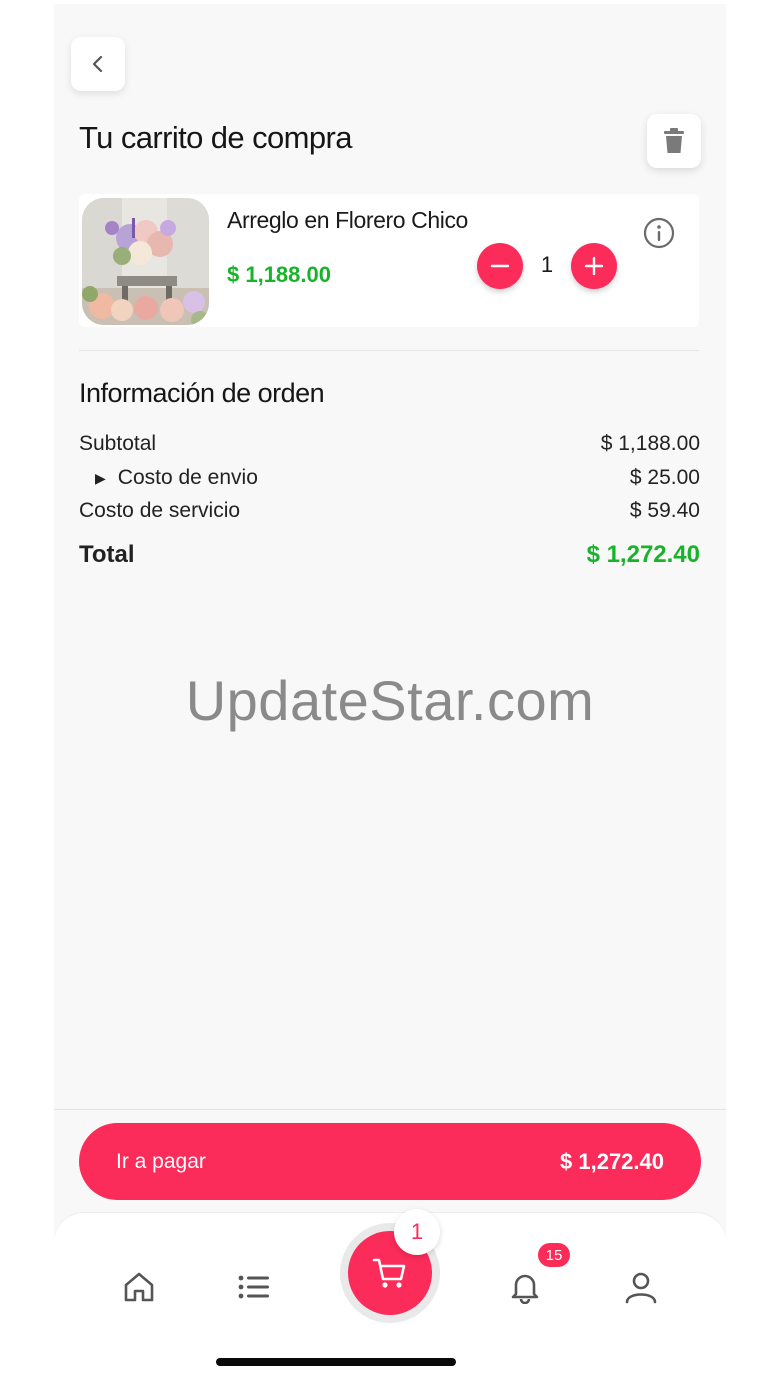  I want to click on total-label: Total, so click(107, 554).